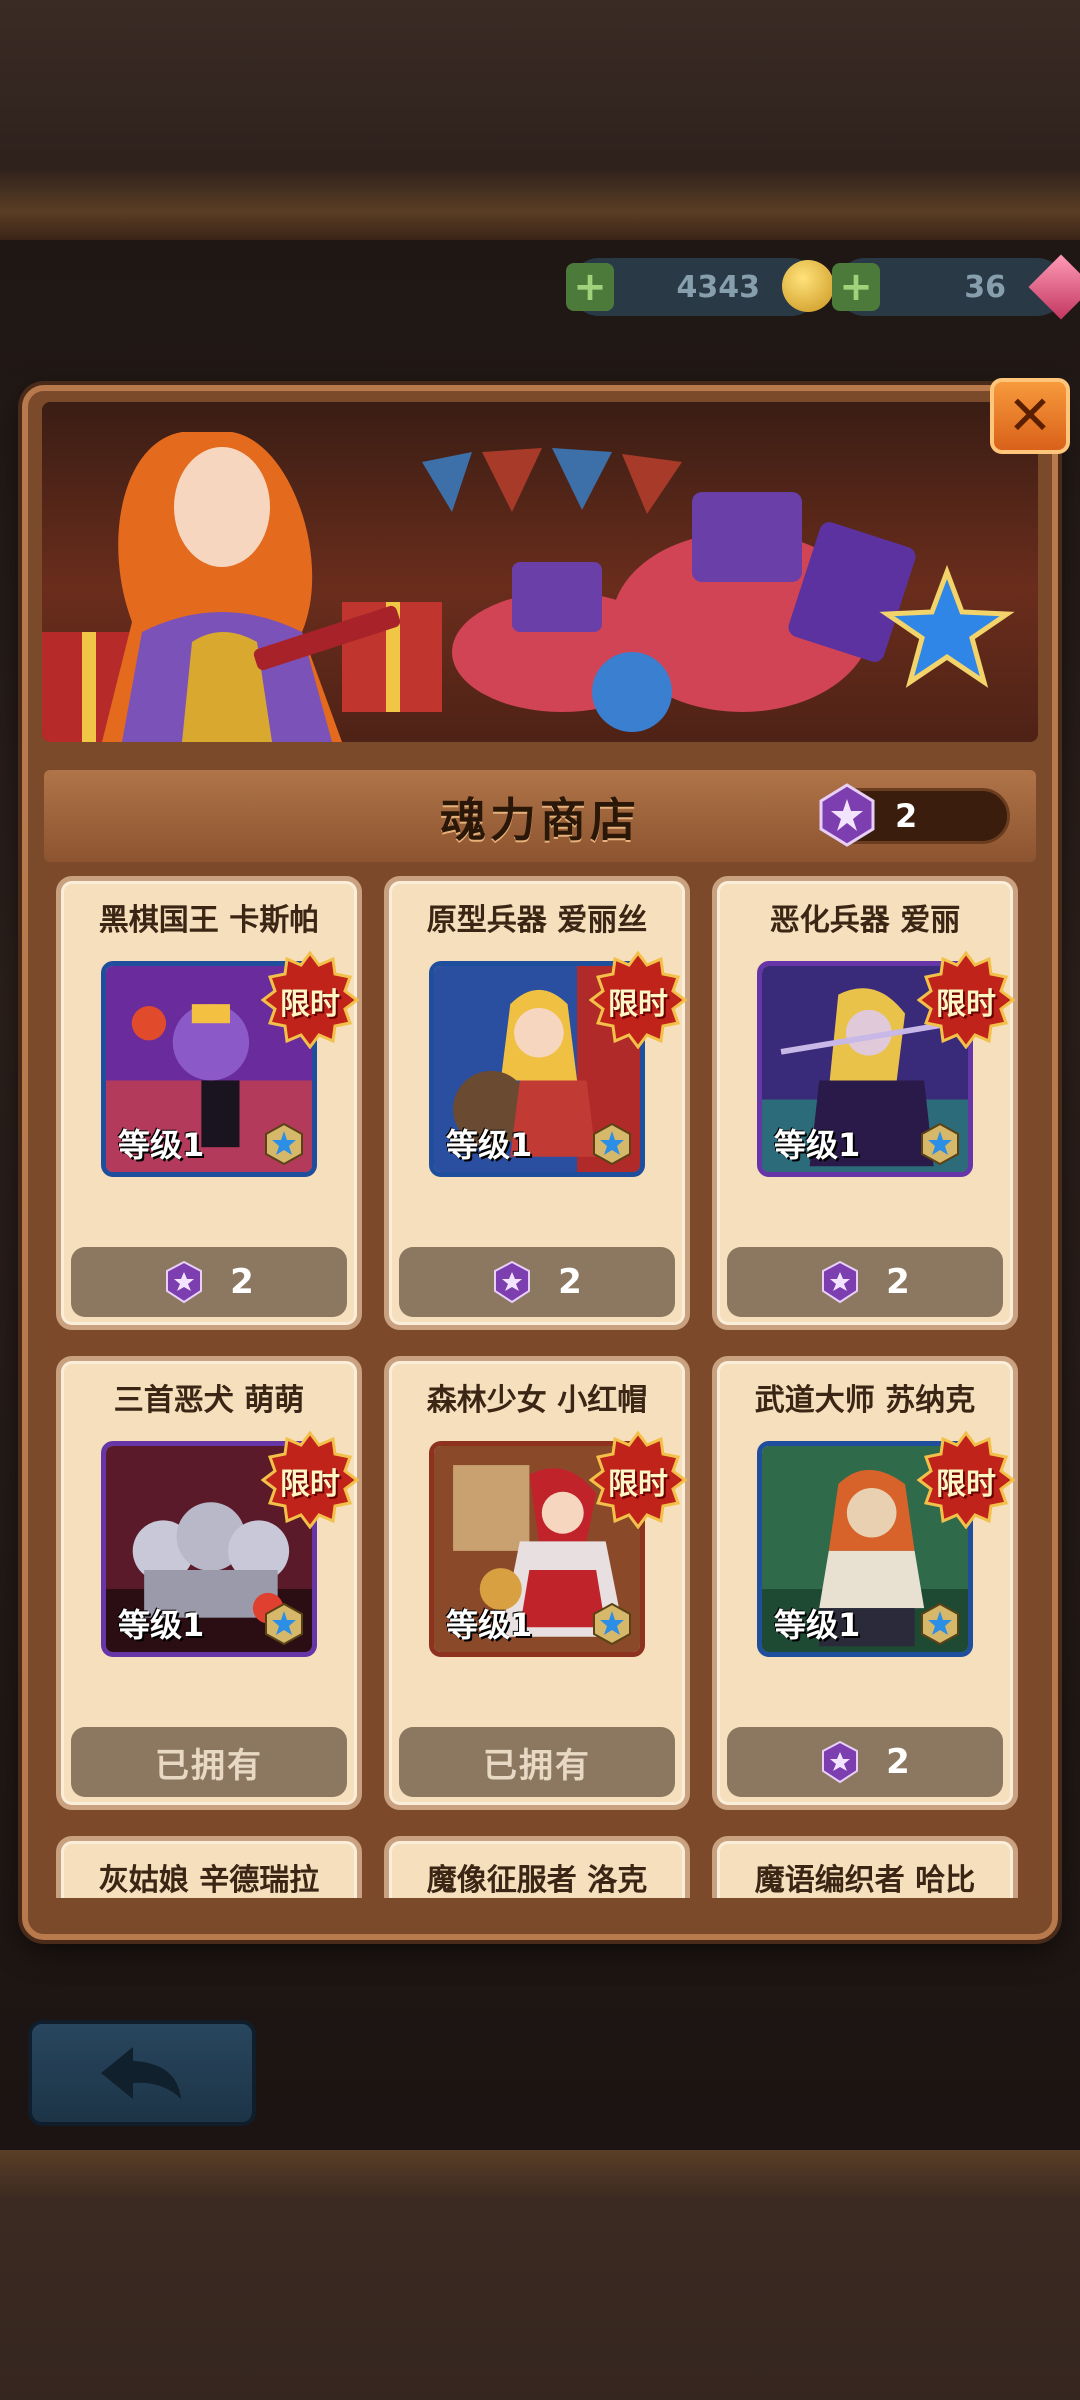 The width and height of the screenshot is (1080, 2400). What do you see at coordinates (209, 1400) in the screenshot?
I see `hero-name: 三首恶犬 萌萌` at bounding box center [209, 1400].